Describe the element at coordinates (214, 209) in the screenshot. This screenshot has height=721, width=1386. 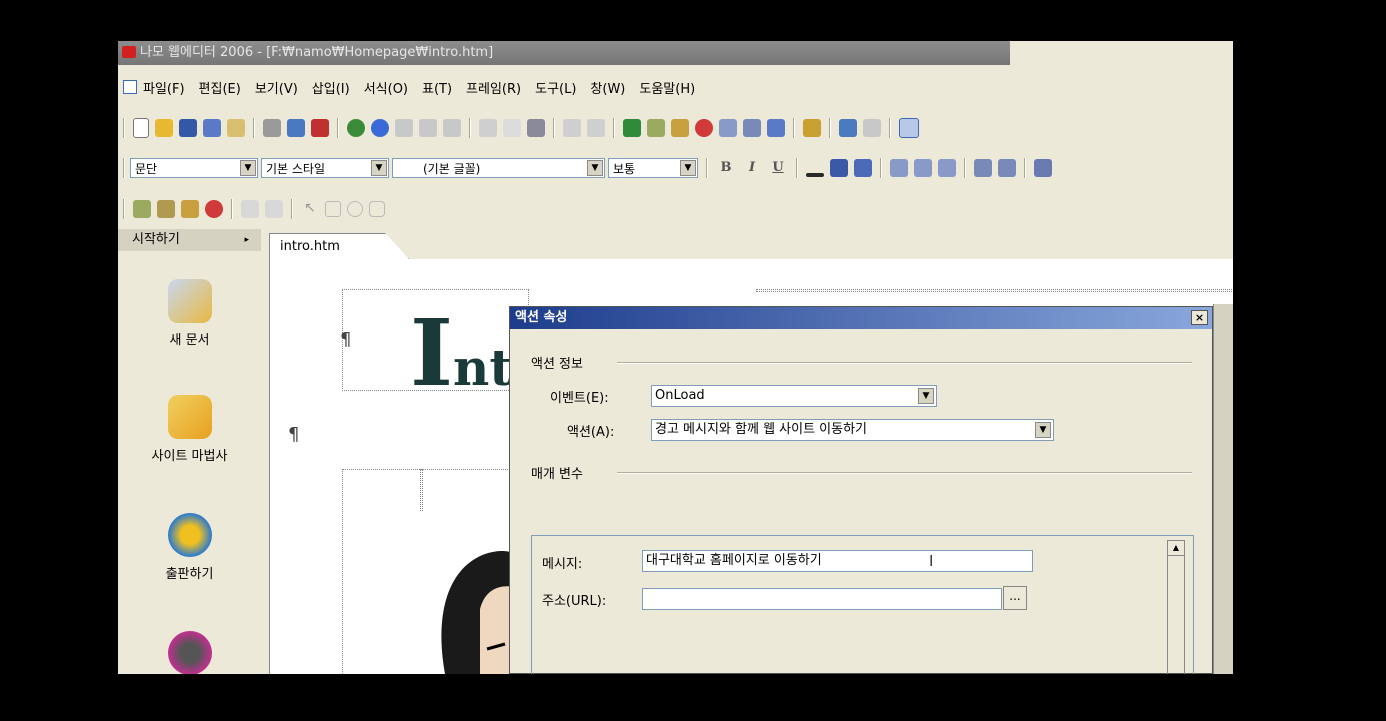
I see `media-icon` at that location.